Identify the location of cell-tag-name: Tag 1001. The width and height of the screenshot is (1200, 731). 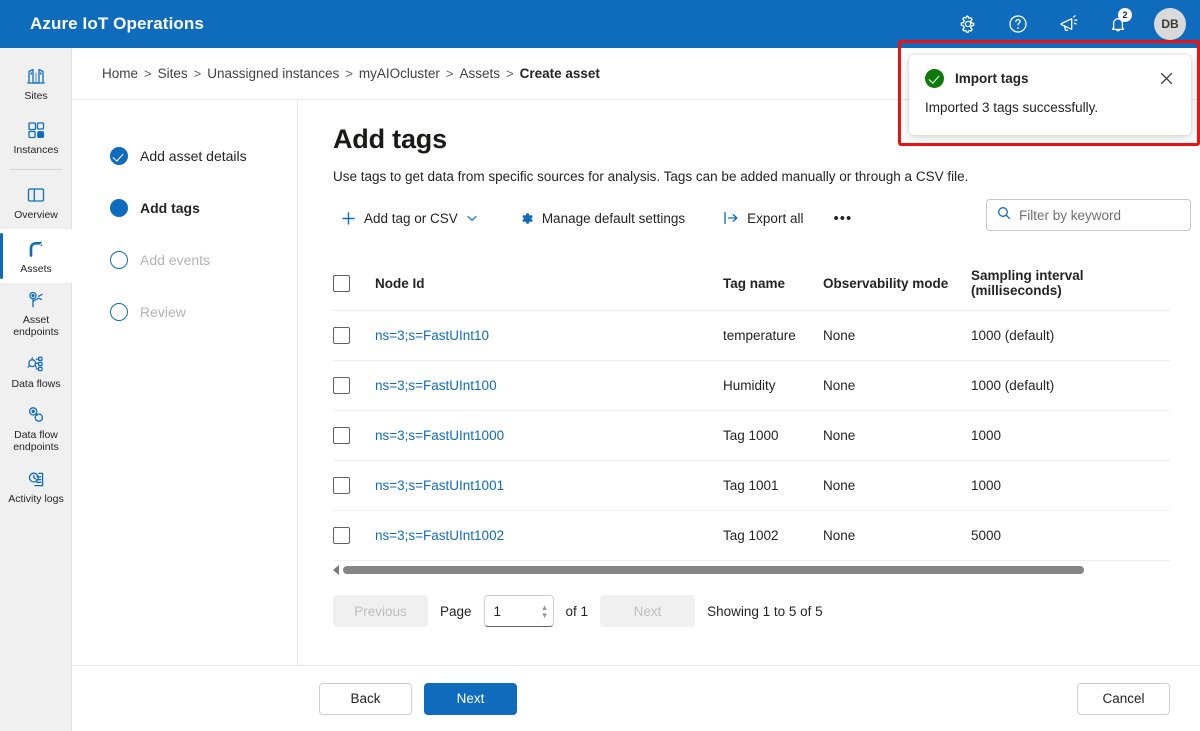
(773, 485).